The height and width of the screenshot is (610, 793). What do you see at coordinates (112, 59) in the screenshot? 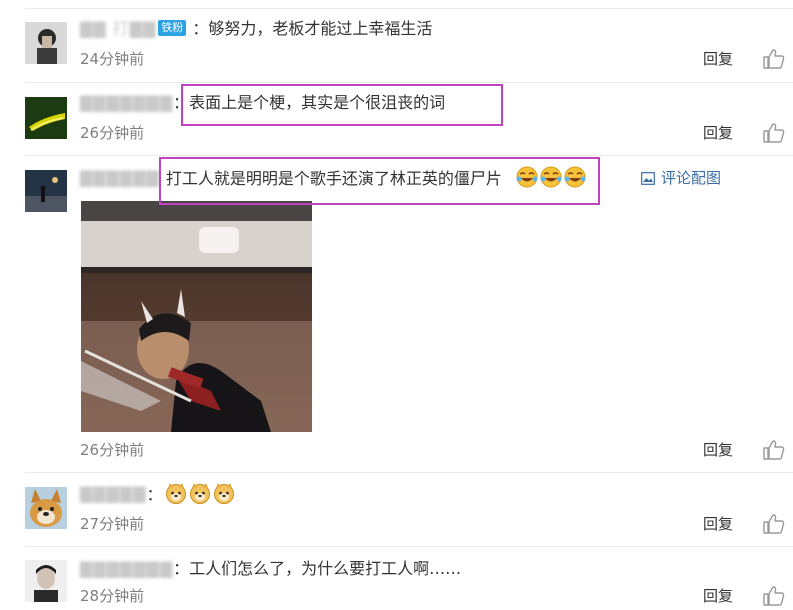
I see `timestamp: 24分钟前` at bounding box center [112, 59].